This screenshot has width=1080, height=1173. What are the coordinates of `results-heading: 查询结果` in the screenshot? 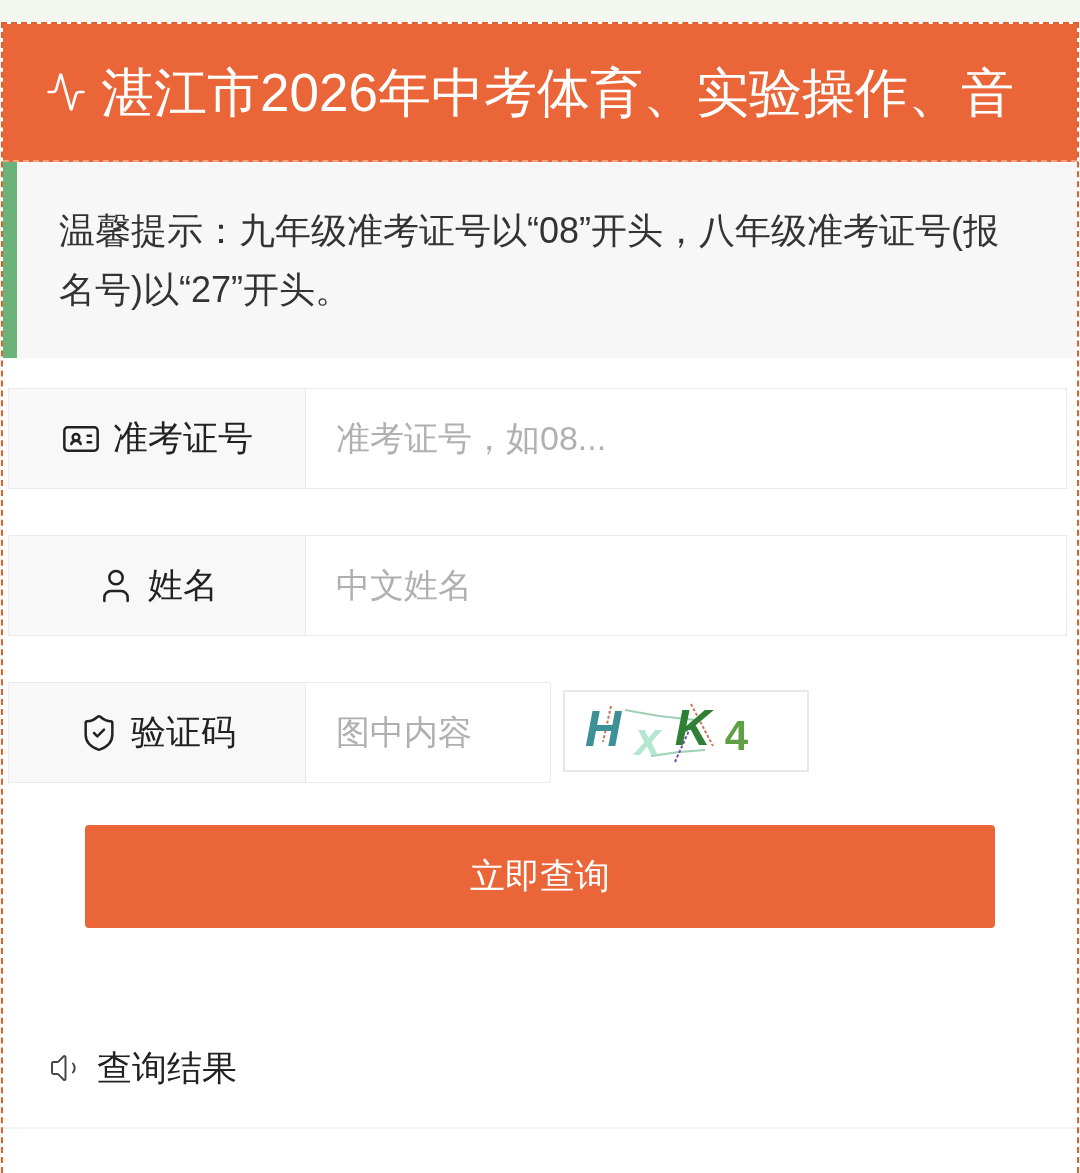 It's located at (167, 1067).